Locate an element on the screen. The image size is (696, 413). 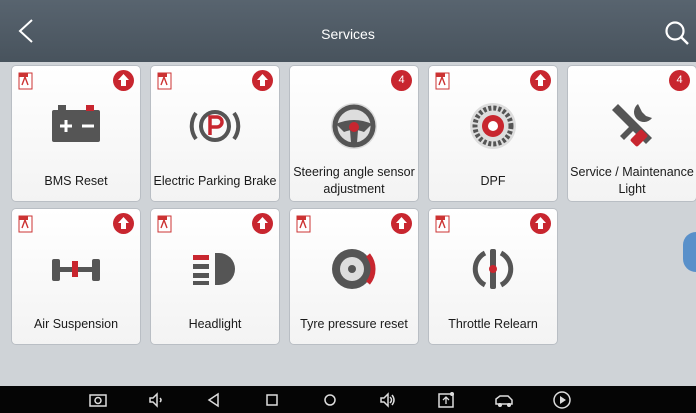
vci-icon is located at coordinates (446, 400).